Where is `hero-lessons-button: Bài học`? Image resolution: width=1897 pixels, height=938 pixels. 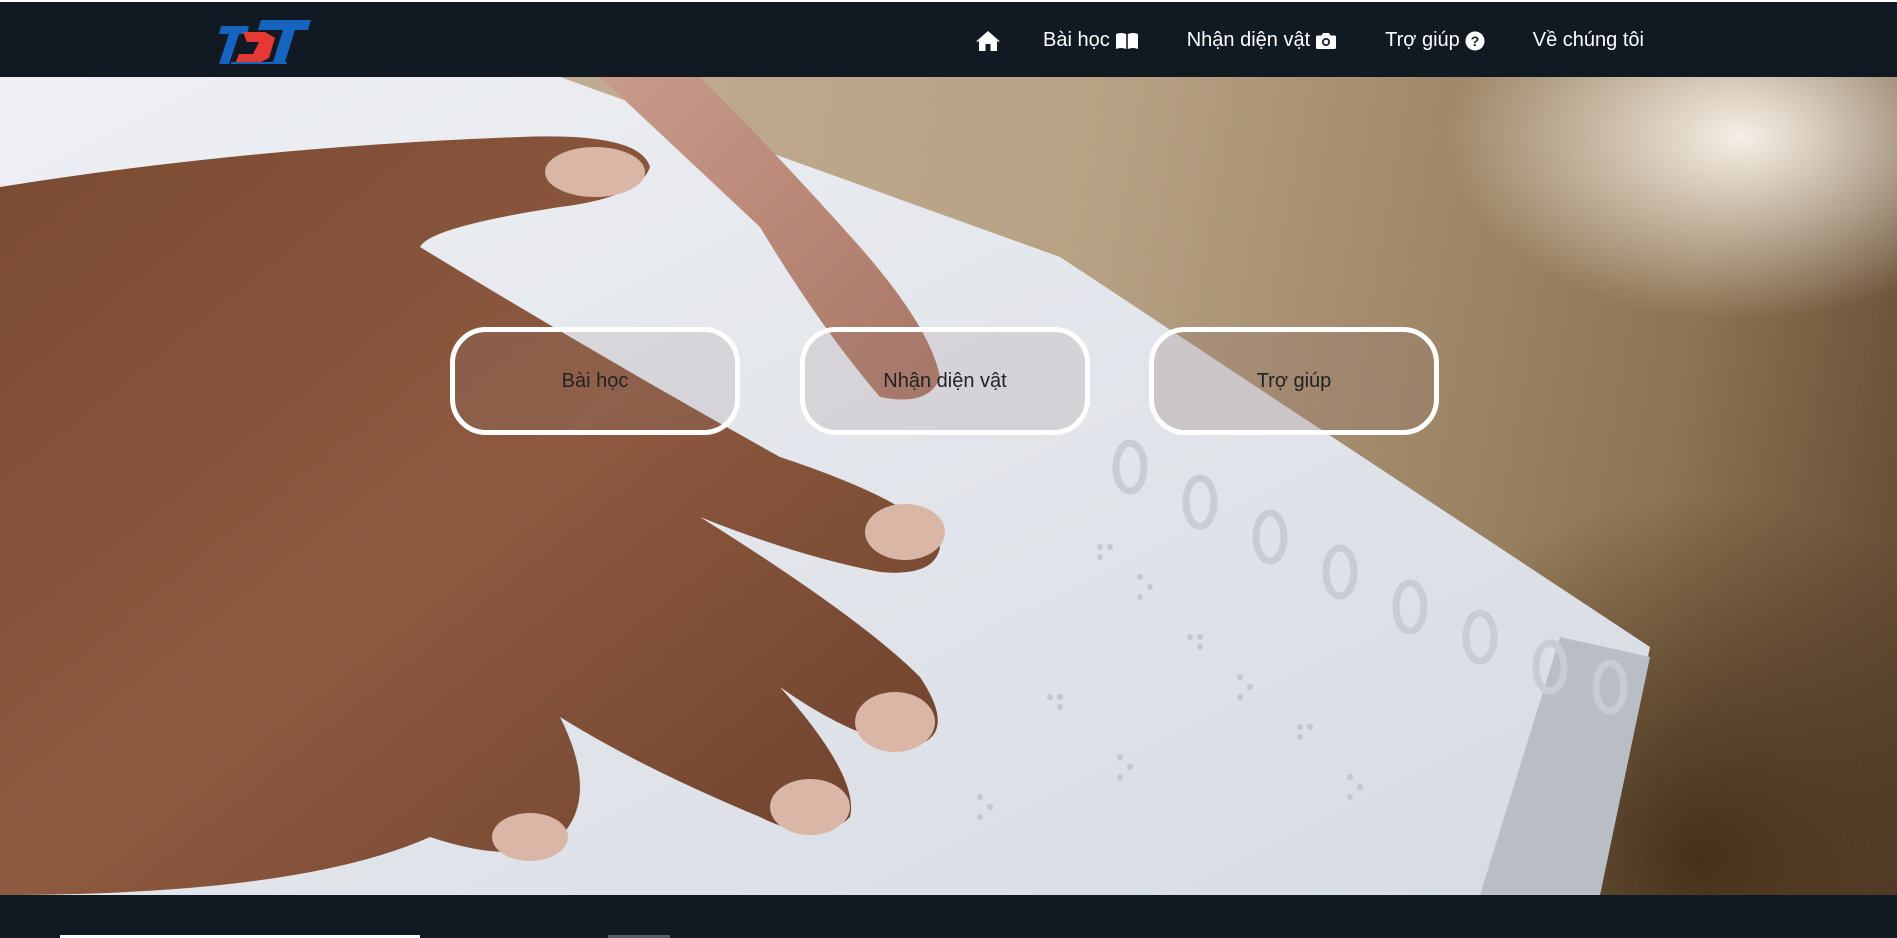 hero-lessons-button: Bài học is located at coordinates (595, 381).